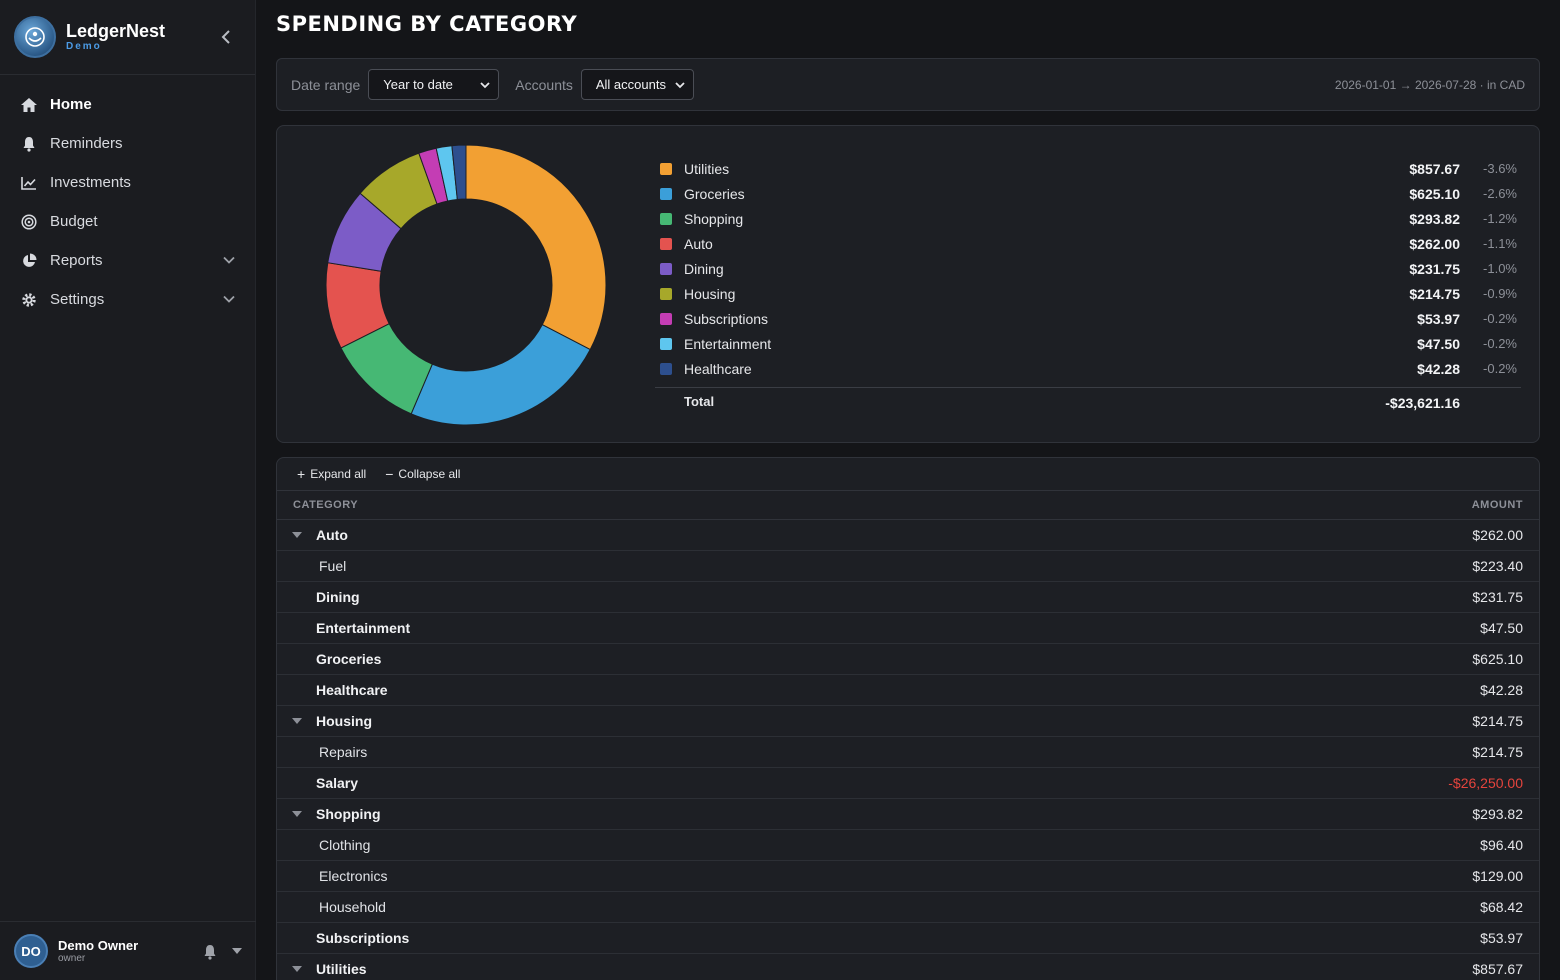  What do you see at coordinates (71, 104) in the screenshot?
I see `nav-label-home: Home` at bounding box center [71, 104].